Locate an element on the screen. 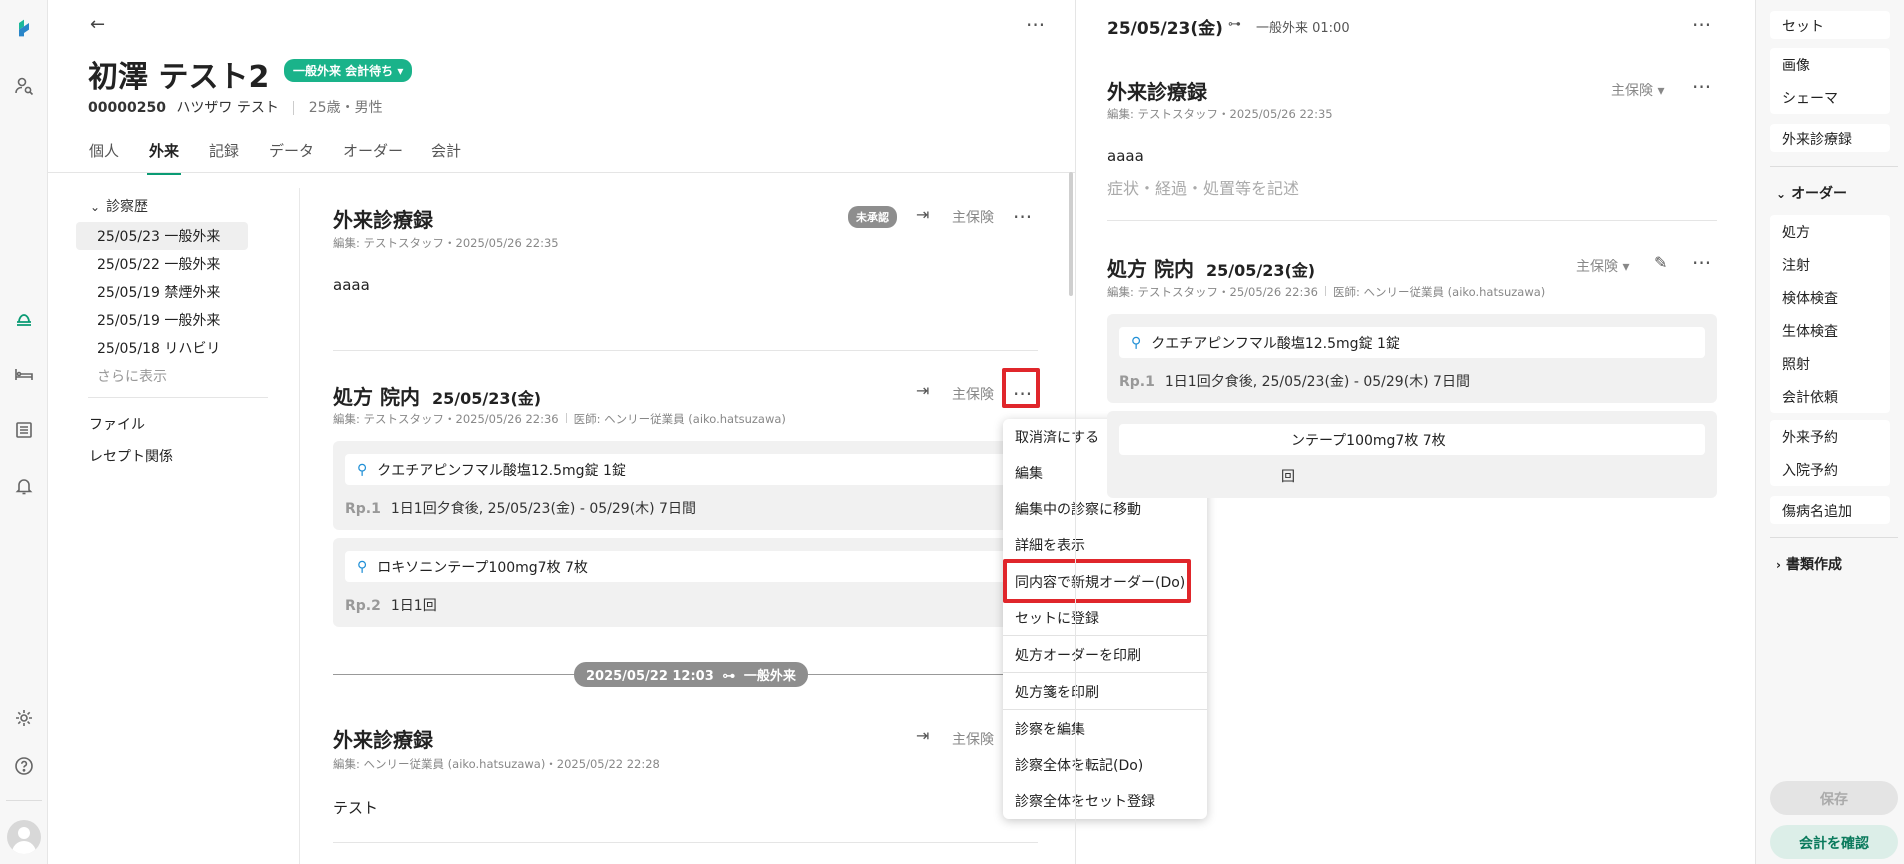 Image resolution: width=1904 pixels, height=864 pixels. drug-name: ンテープ100mg7枚 7枚 is located at coordinates (1368, 440).